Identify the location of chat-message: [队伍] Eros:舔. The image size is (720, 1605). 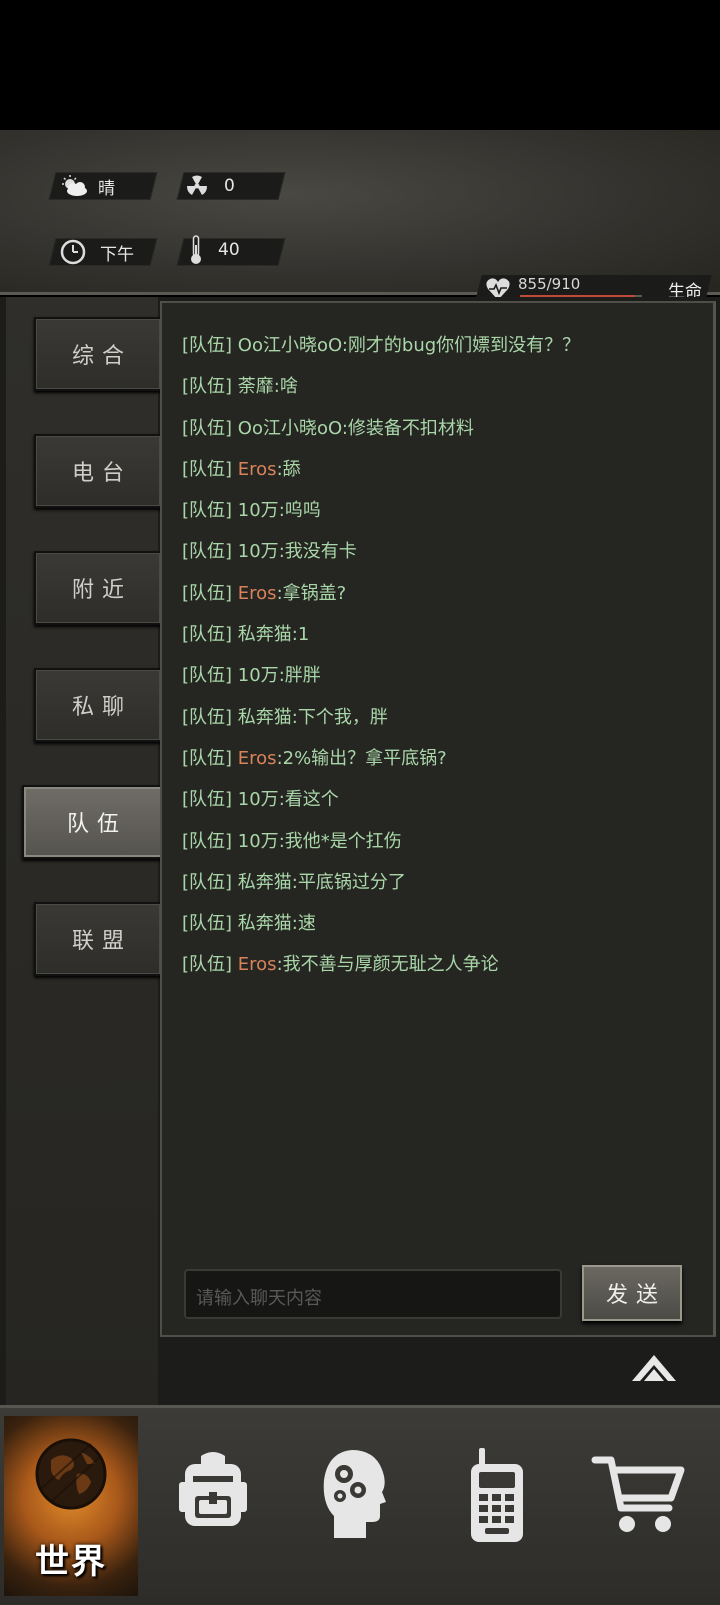
(437, 475).